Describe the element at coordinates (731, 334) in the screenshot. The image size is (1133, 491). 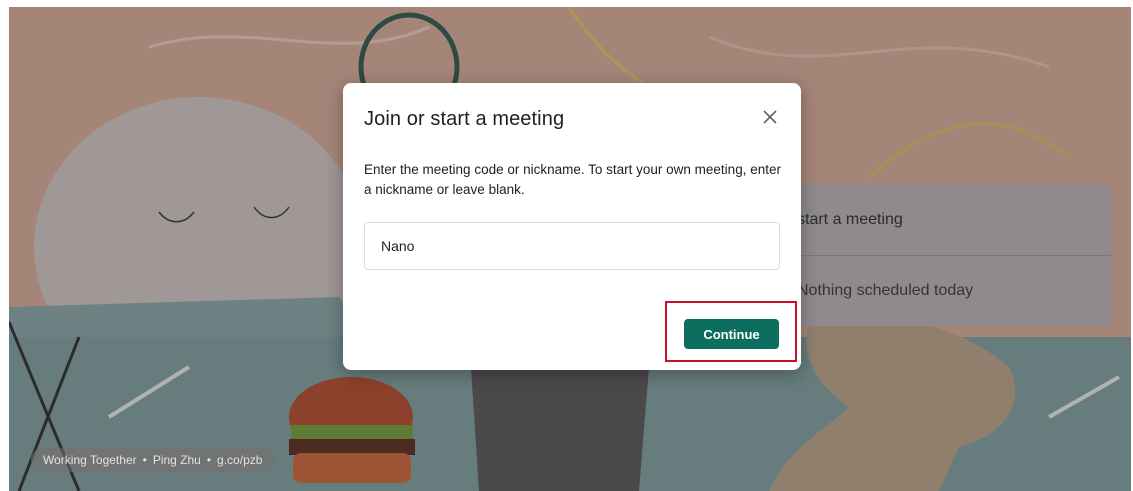
I see `continue-button: Continue` at that location.